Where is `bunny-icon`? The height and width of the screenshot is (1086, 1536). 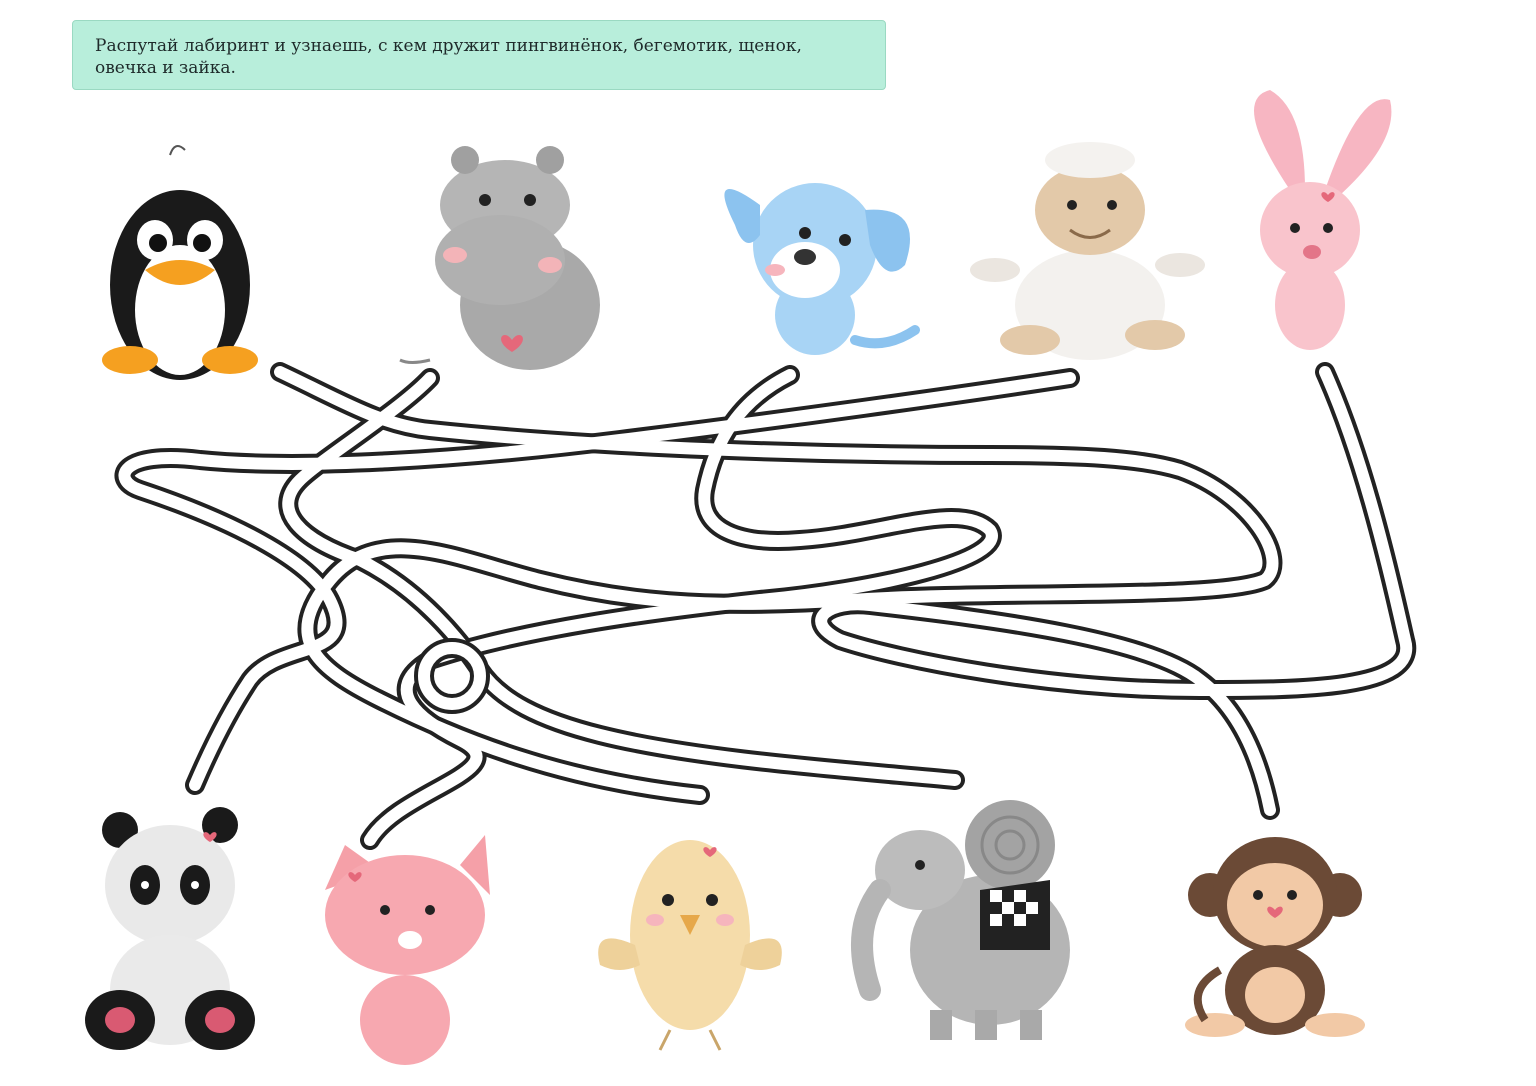 bunny-icon is located at coordinates (1323, 220).